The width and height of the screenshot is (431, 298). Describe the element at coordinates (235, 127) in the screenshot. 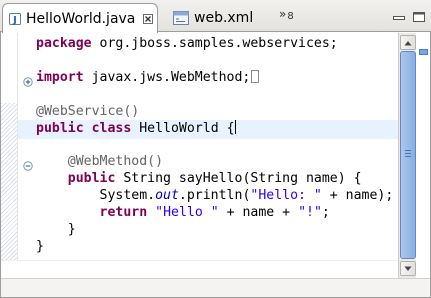

I see `text-caret` at that location.